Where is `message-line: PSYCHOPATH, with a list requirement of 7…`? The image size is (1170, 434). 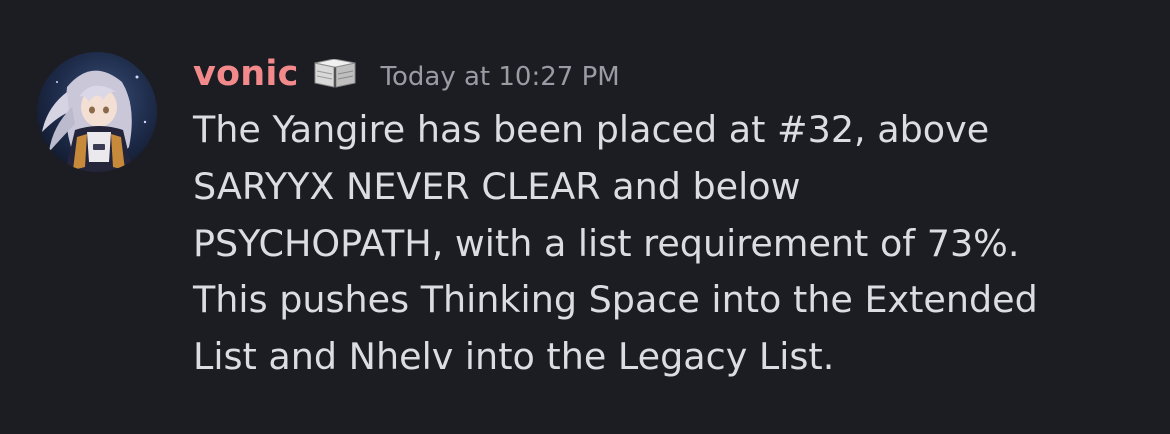
message-line: PSYCHOPATH, with a list requirement of 7… is located at coordinates (606, 243).